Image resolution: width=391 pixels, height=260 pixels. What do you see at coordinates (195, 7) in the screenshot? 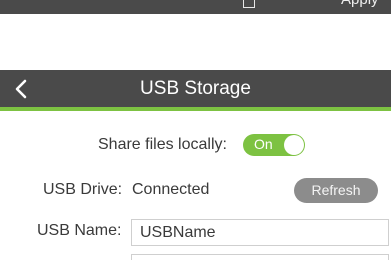
I see `top-bar: Apply` at bounding box center [195, 7].